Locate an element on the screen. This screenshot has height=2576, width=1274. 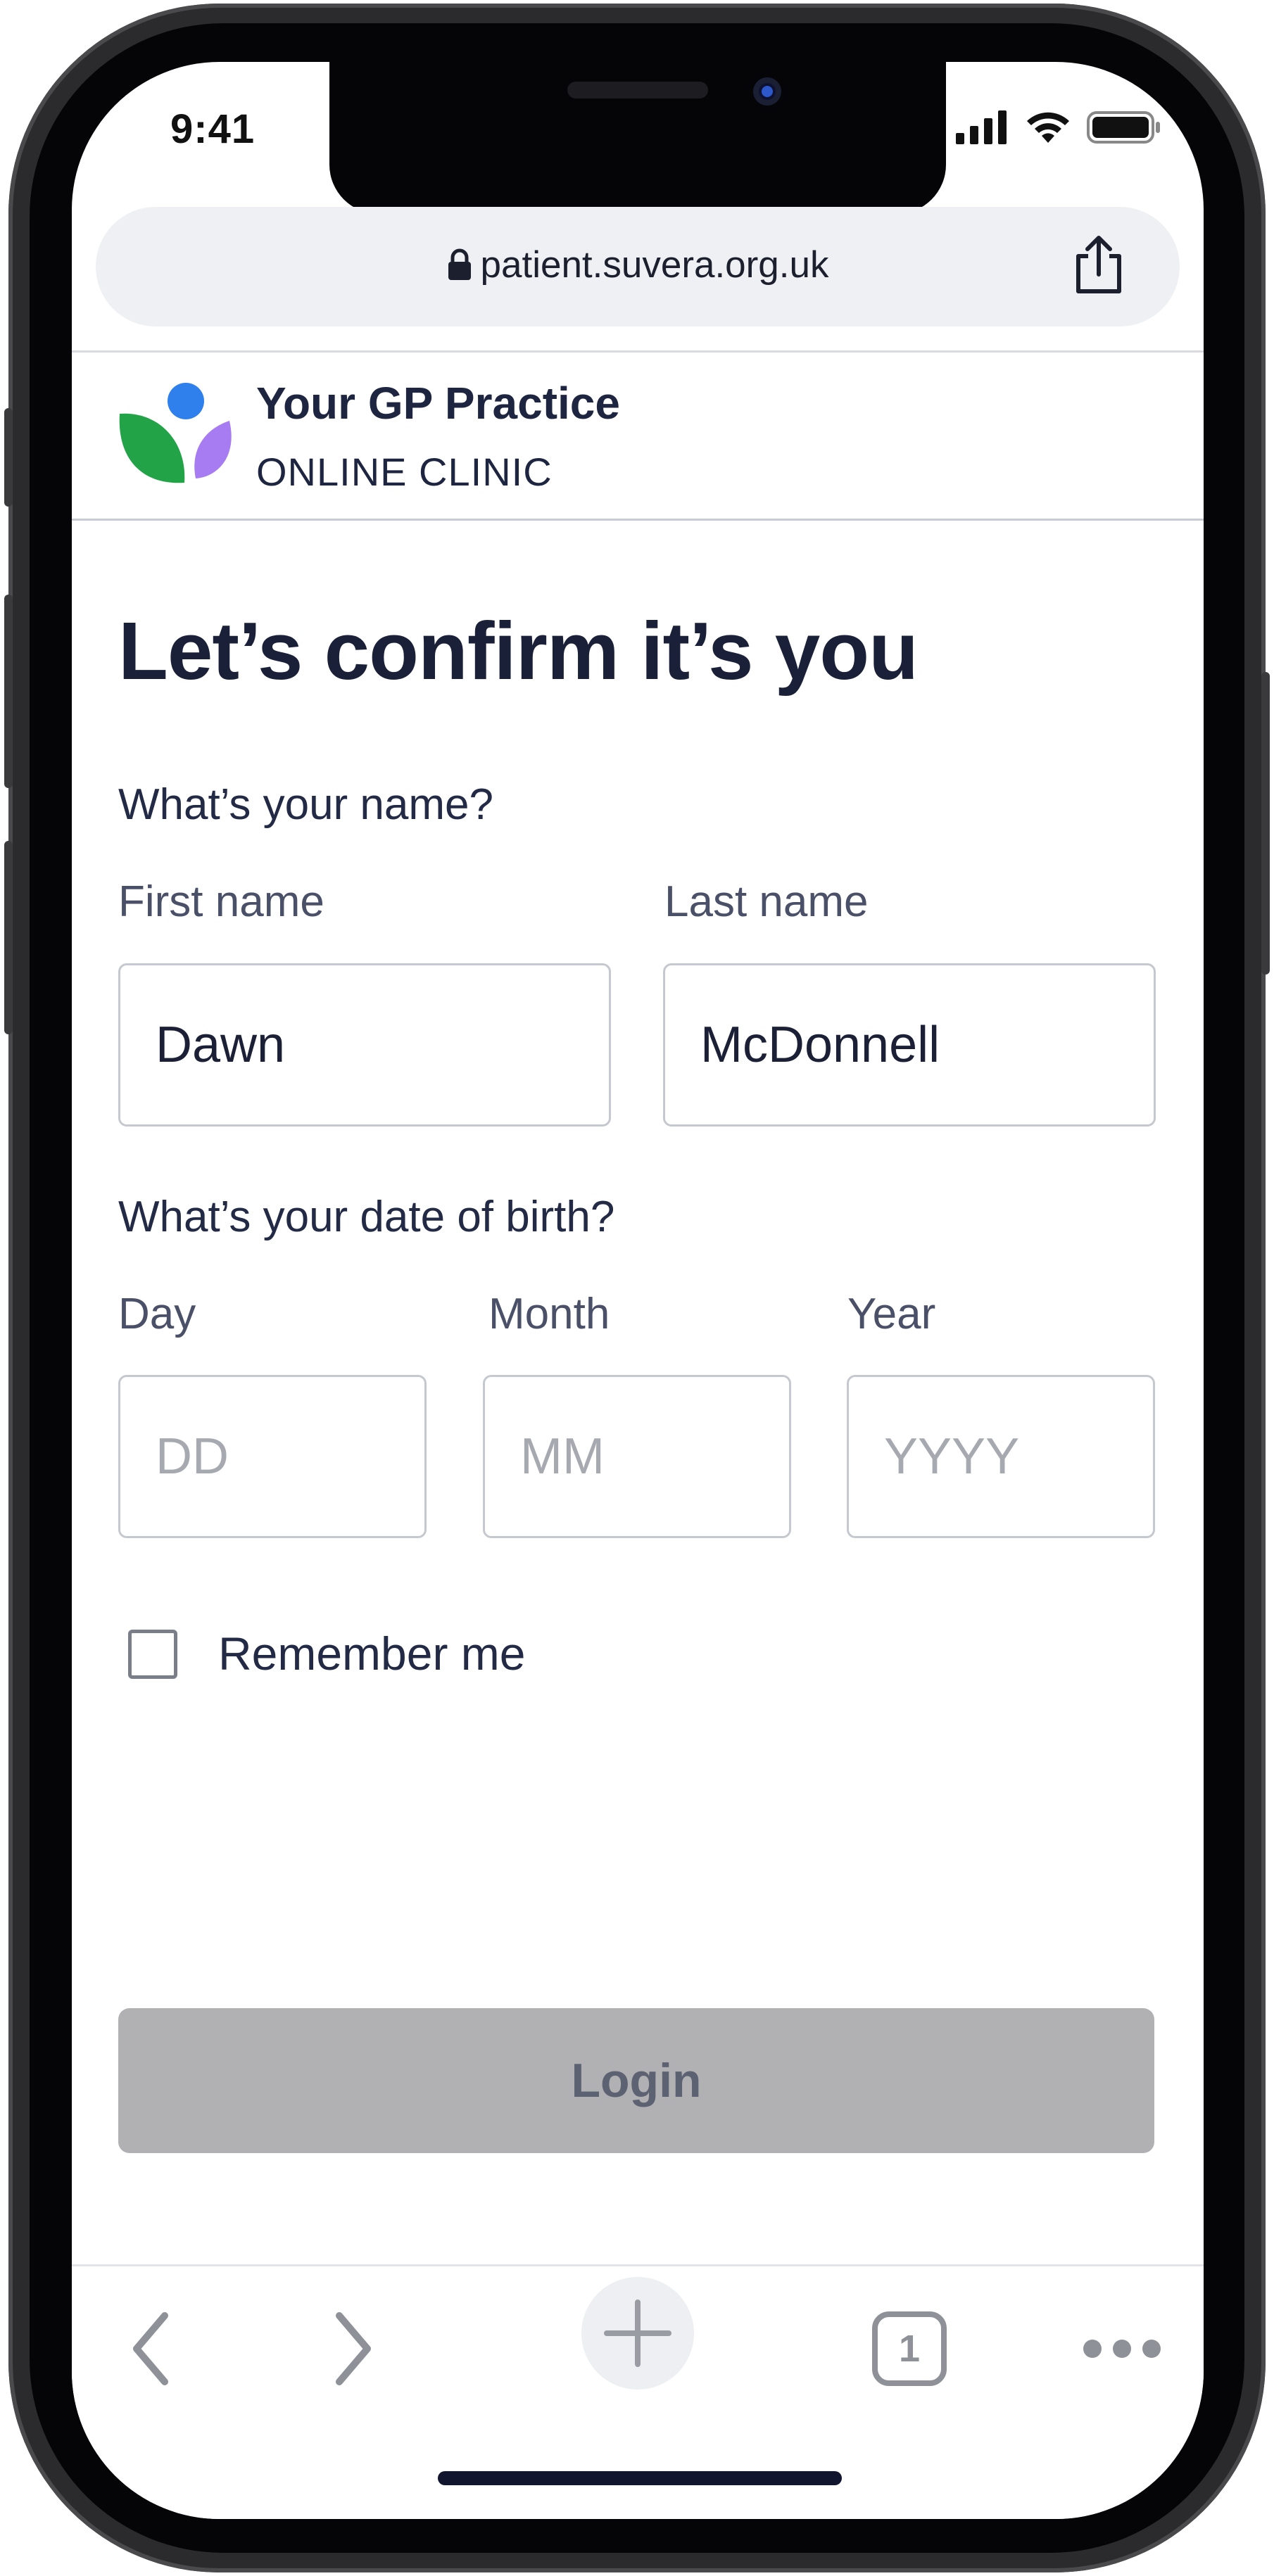
year-input is located at coordinates (1001, 1456).